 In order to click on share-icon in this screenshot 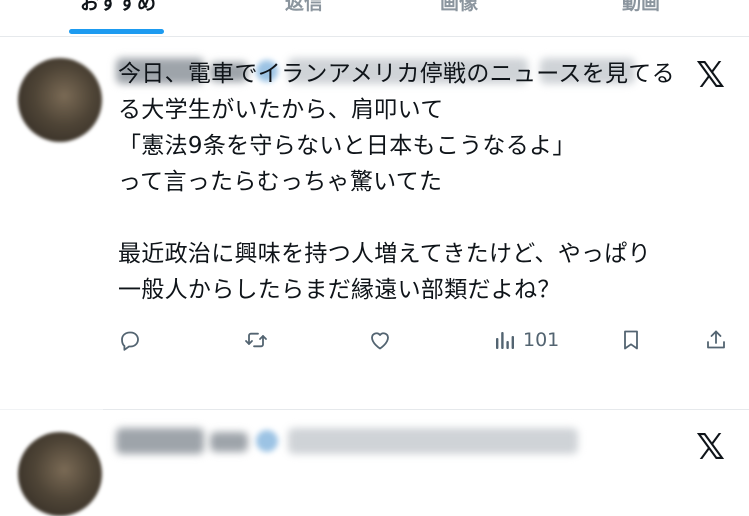, I will do `click(716, 339)`.